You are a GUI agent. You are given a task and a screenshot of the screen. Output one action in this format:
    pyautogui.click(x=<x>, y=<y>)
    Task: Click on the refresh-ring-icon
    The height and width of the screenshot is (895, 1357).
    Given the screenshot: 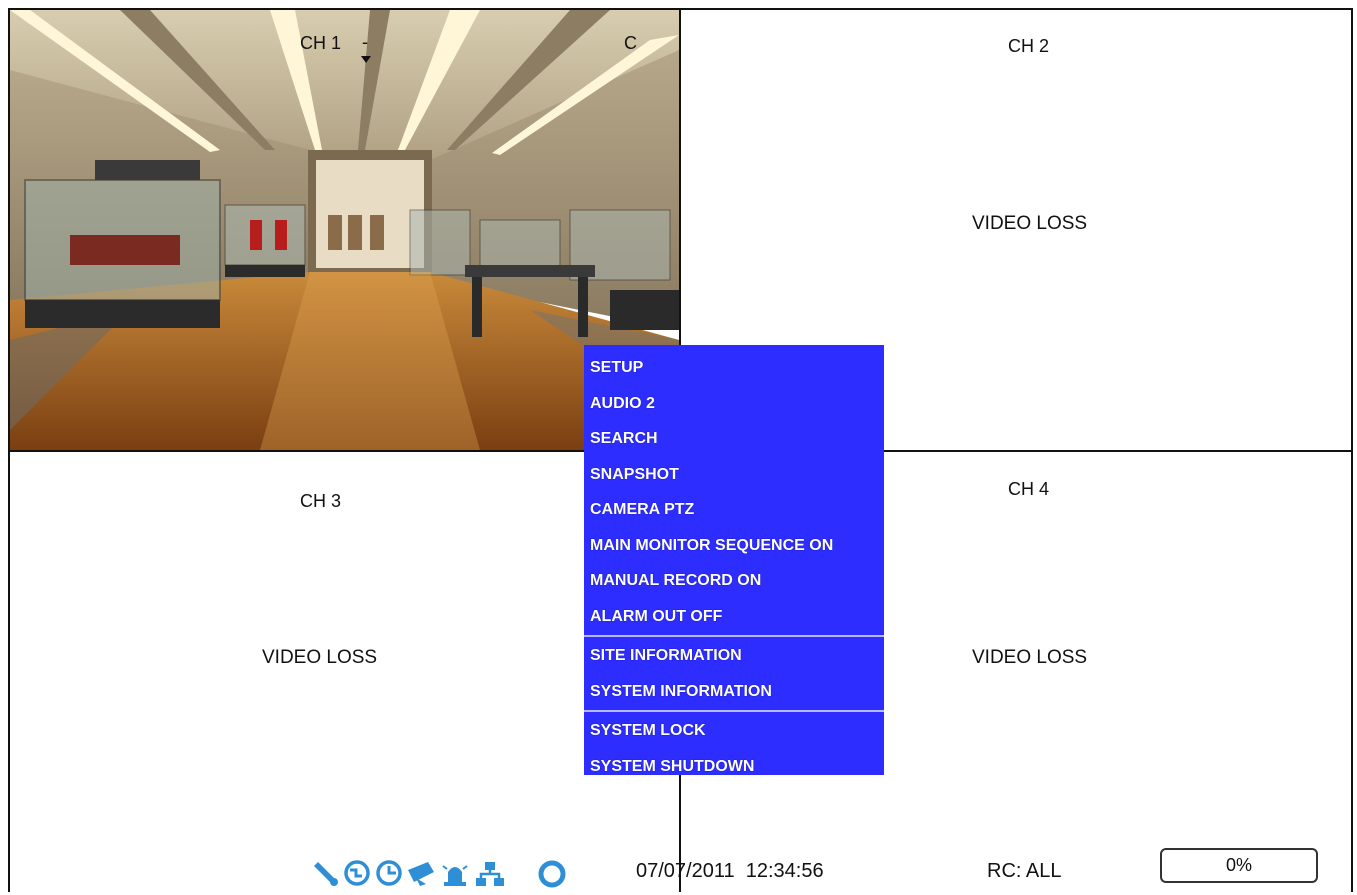 What is the action you would take?
    pyautogui.click(x=552, y=876)
    